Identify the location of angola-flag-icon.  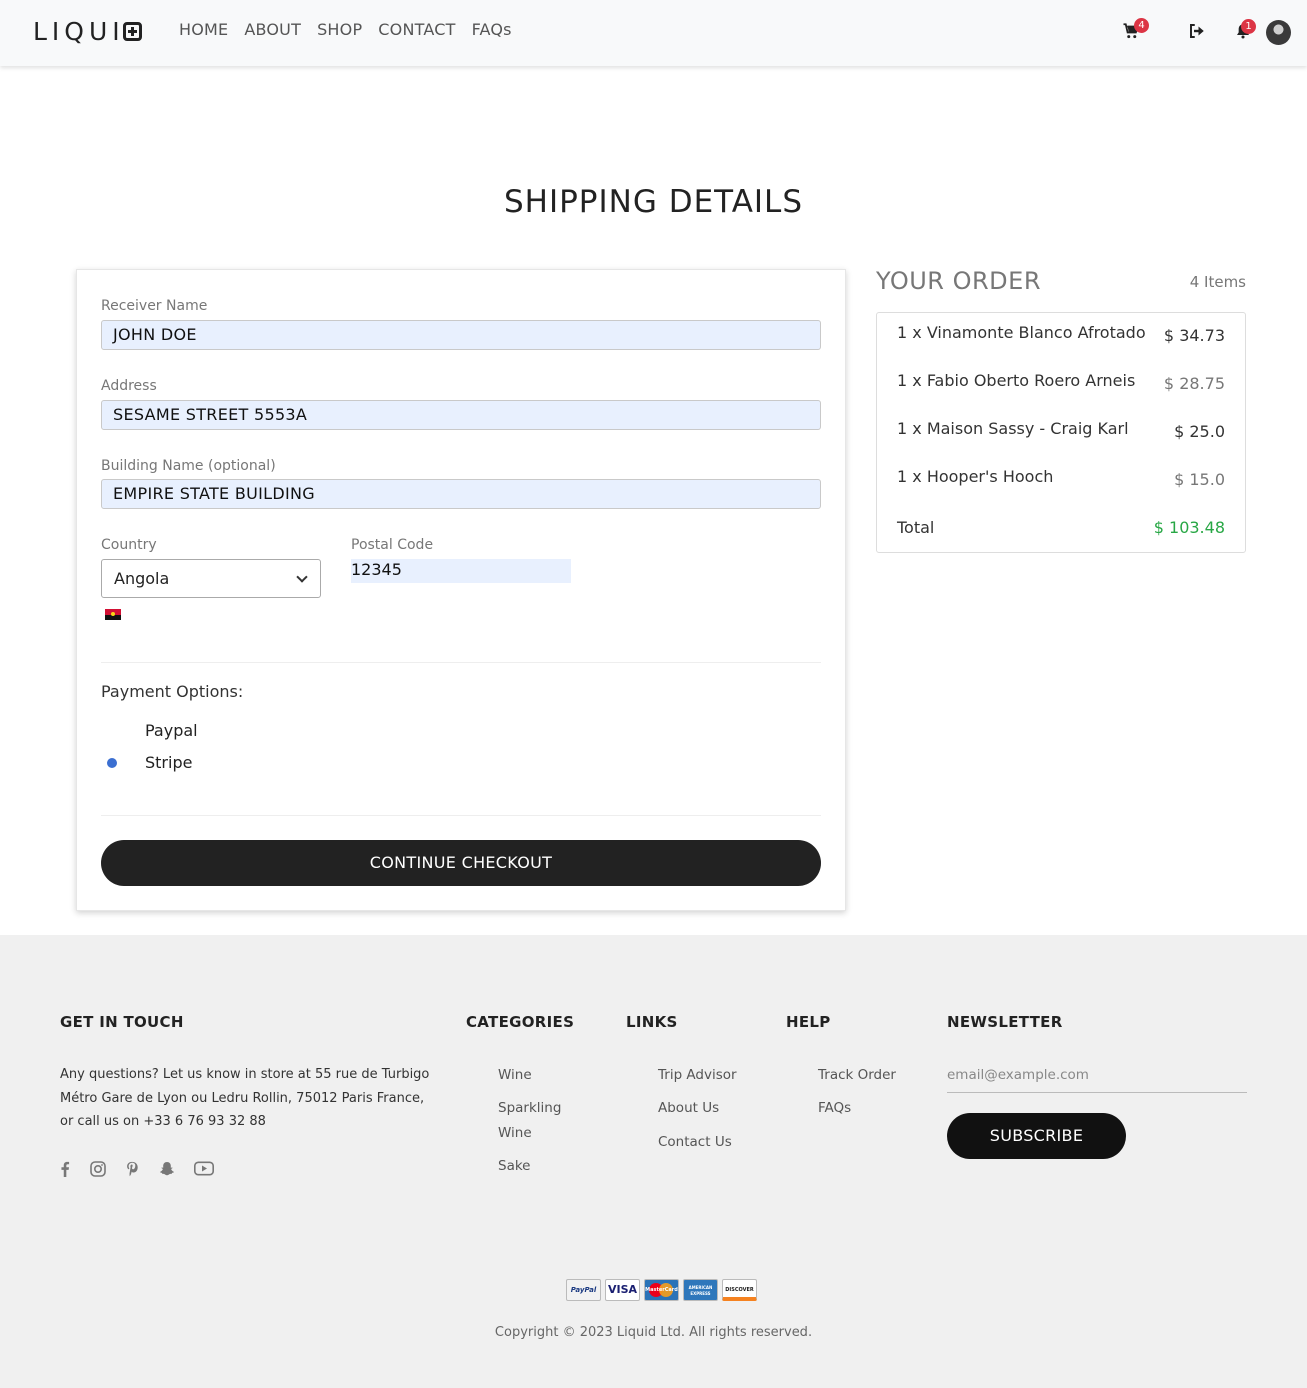
(113, 614).